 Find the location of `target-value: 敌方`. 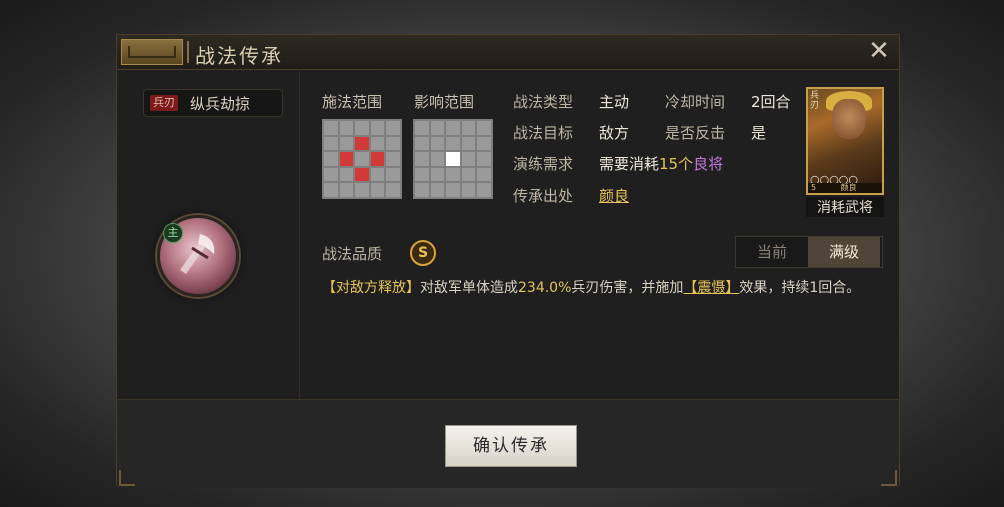

target-value: 敌方 is located at coordinates (614, 133).